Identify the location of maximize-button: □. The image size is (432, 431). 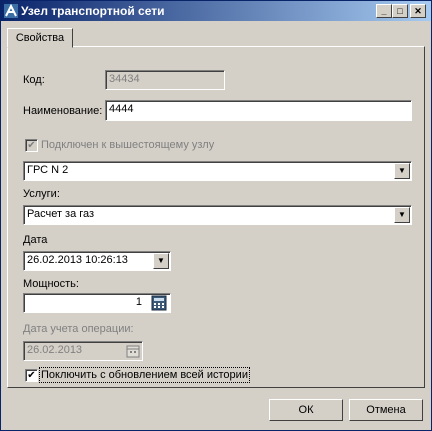
(400, 11).